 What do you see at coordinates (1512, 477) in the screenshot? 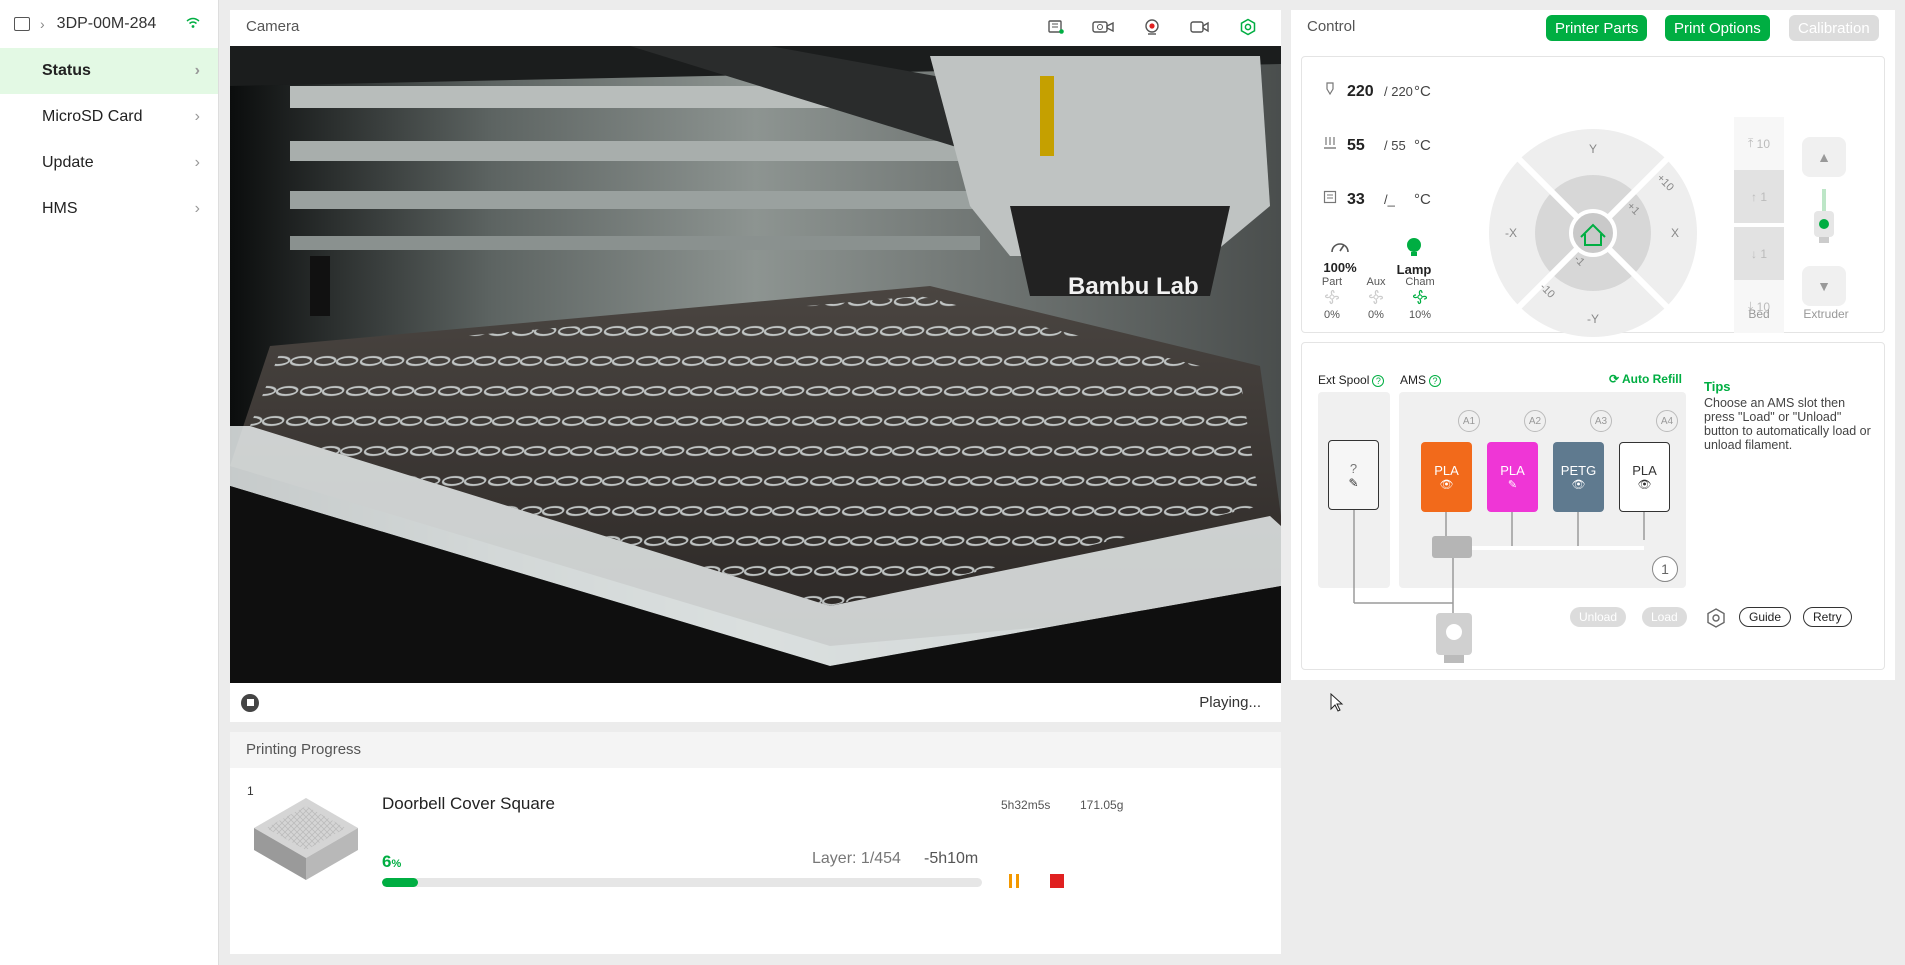
I see `ams-slot-a2: PLA ✎` at bounding box center [1512, 477].